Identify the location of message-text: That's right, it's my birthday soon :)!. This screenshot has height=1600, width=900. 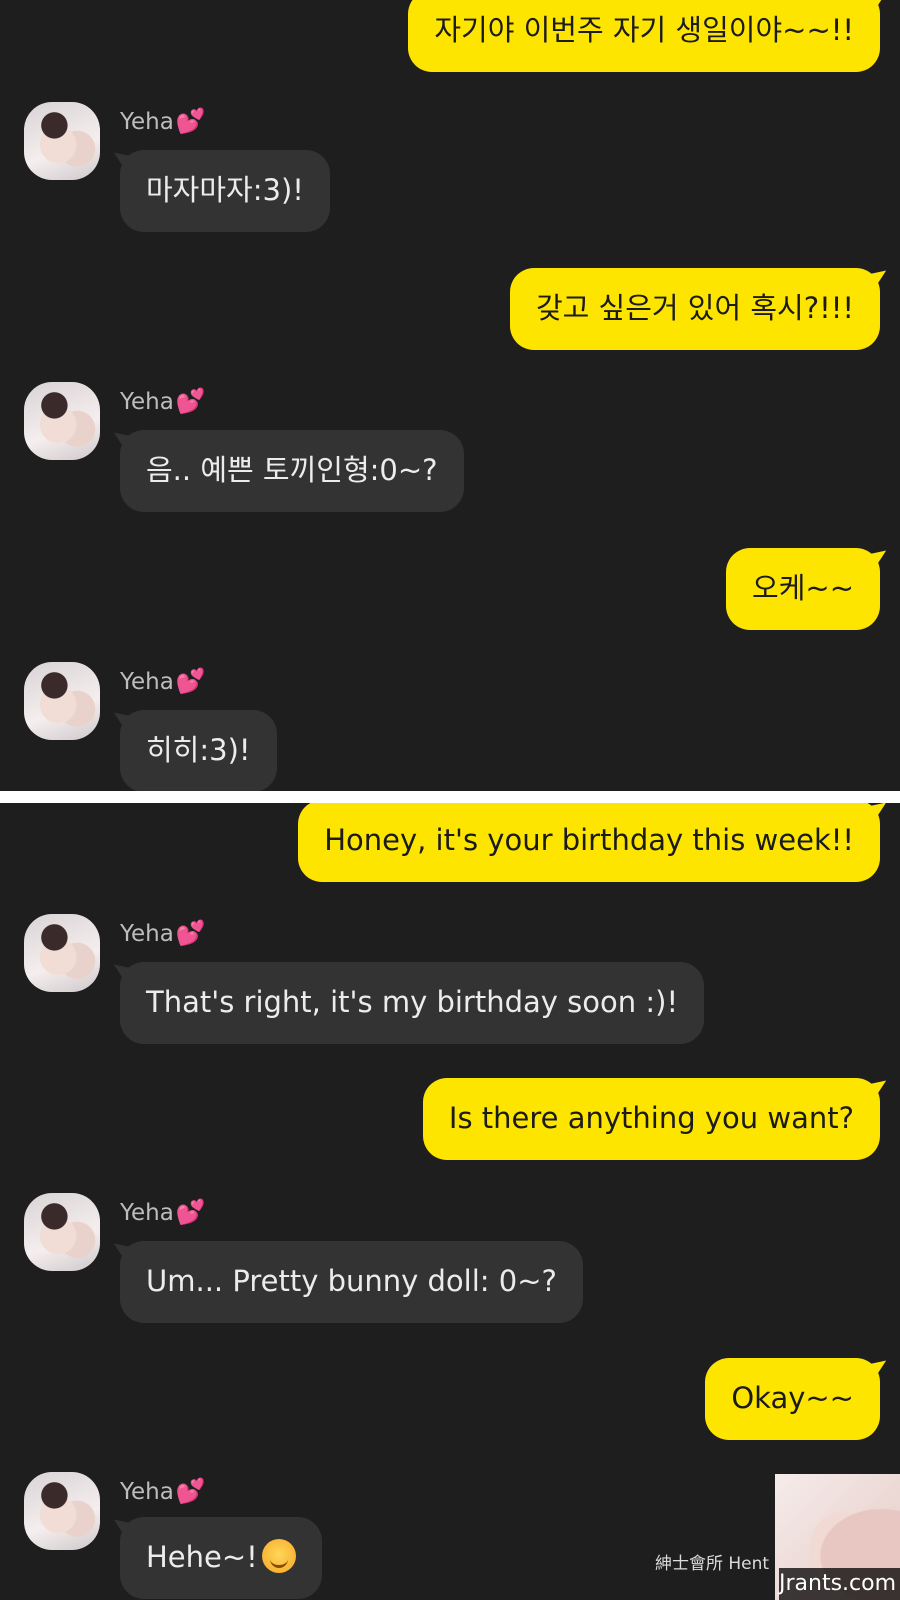
(412, 1002).